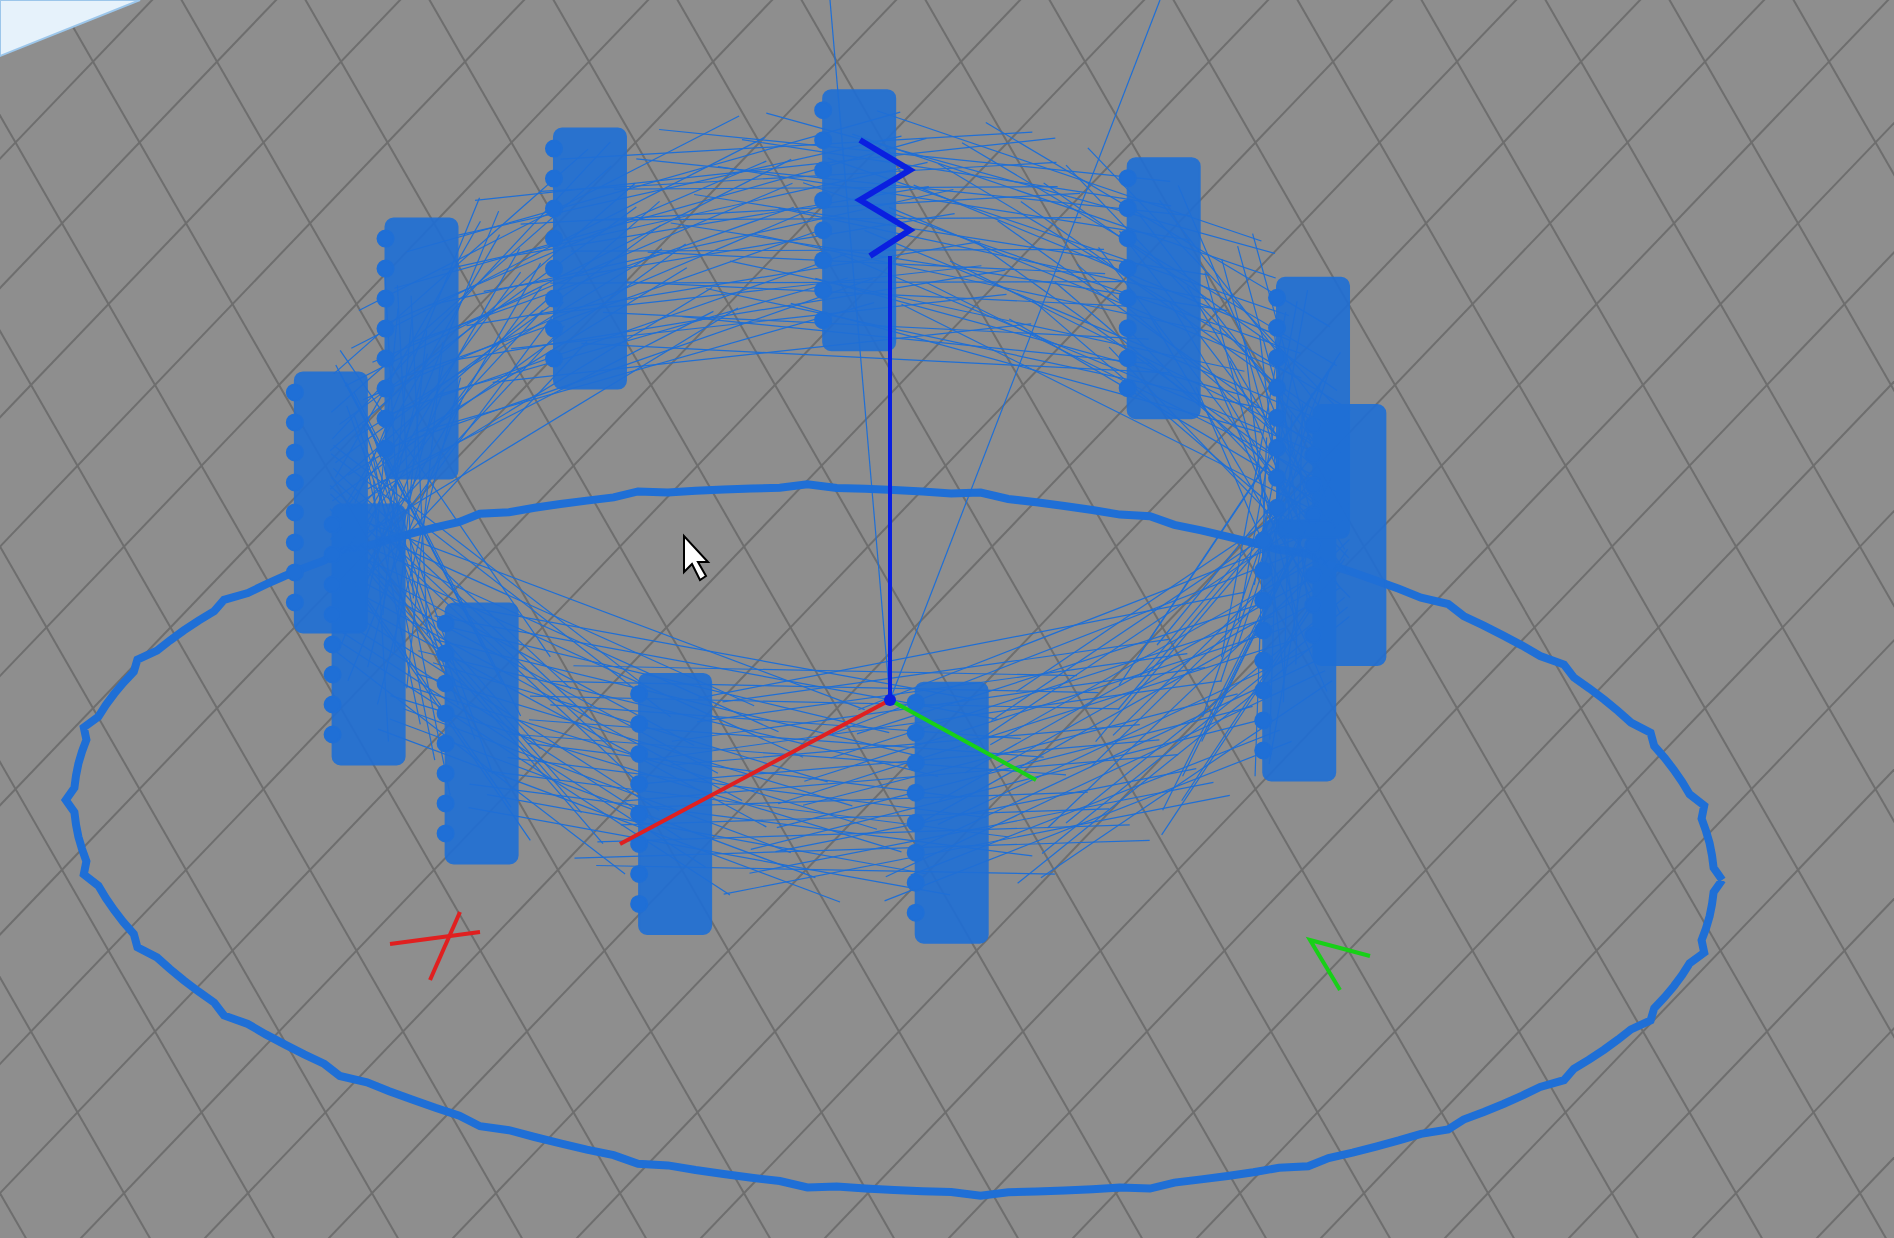  Describe the element at coordinates (70, 29) in the screenshot. I see `corner-panel` at that location.